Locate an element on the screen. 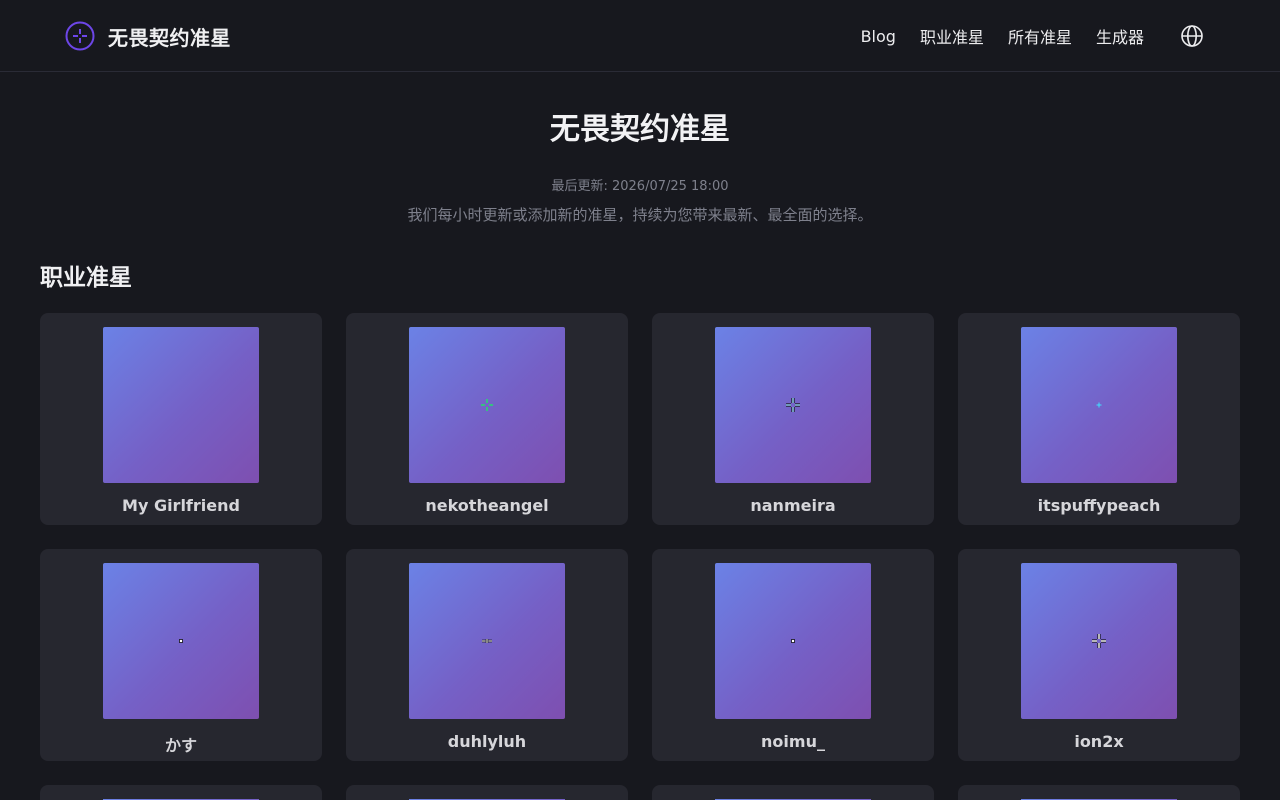 Image resolution: width=1280 pixels, height=800 pixels. main-nav: Blog 职业准星 所有准星 生成器 is located at coordinates (1032, 36).